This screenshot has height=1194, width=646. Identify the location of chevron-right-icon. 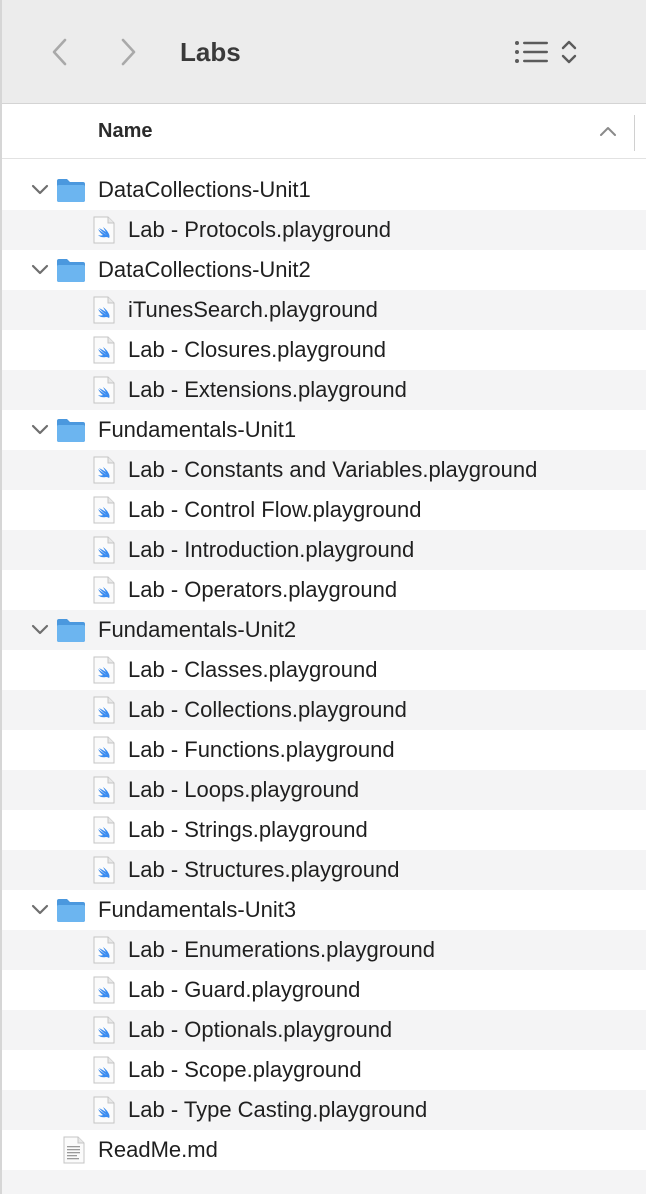
(128, 52).